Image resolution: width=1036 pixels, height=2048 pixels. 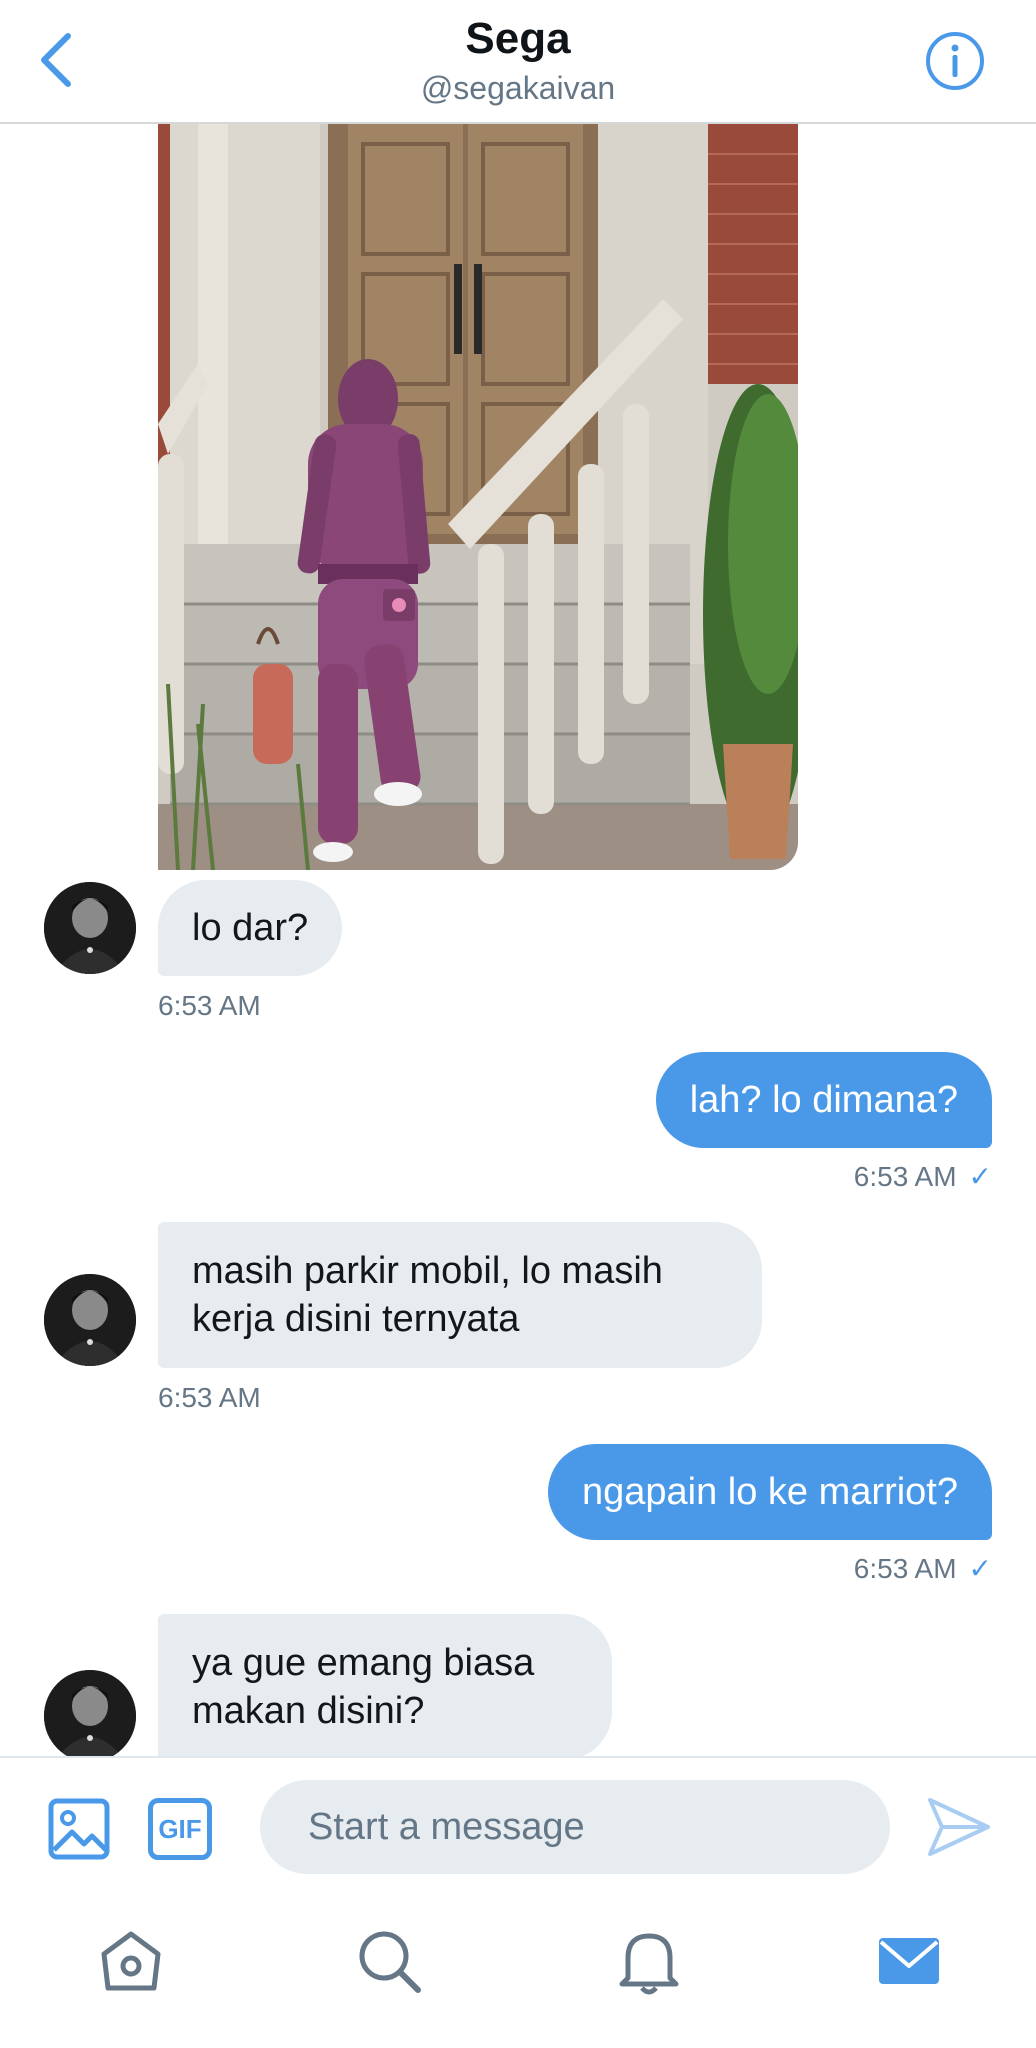 I want to click on user-handle: @segakaivan, so click(x=518, y=88).